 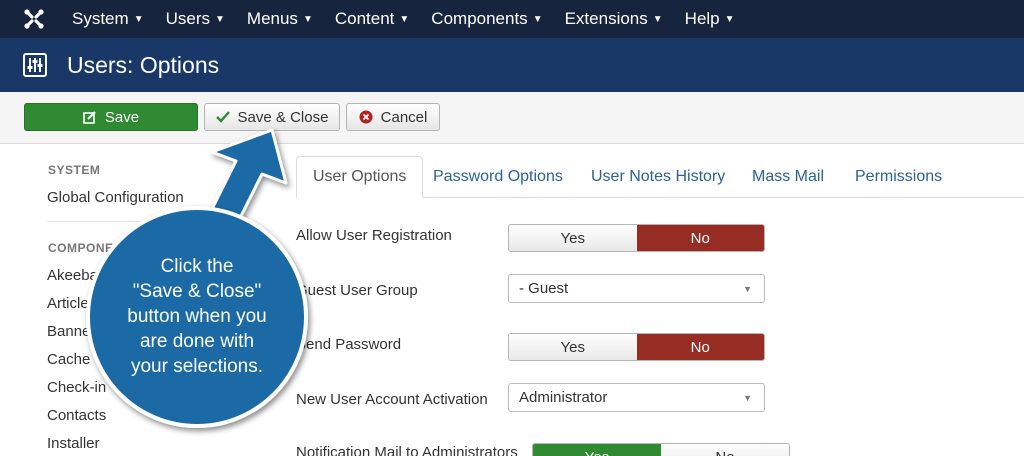 I want to click on cancel-circle-icon, so click(x=366, y=117).